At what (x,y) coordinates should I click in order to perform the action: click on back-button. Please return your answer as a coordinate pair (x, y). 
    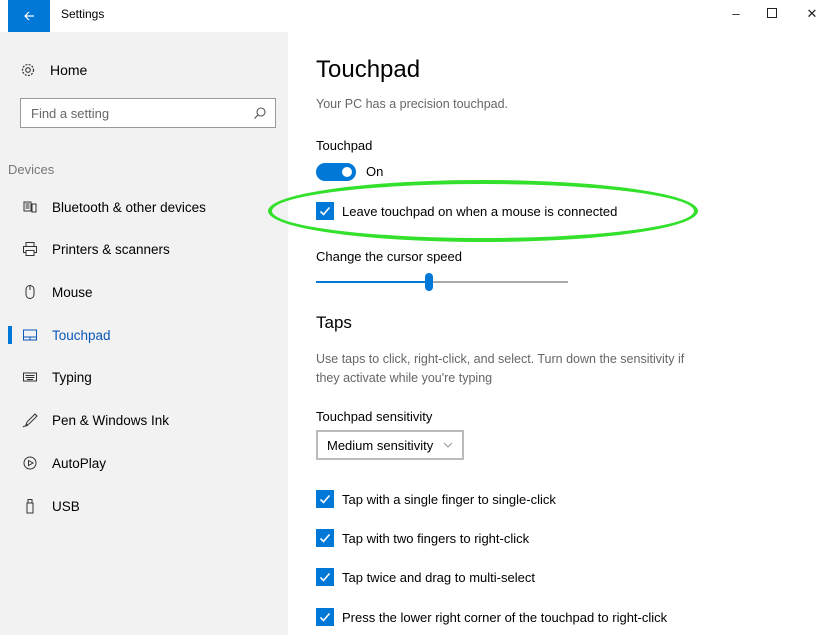
    Looking at the image, I should click on (29, 16).